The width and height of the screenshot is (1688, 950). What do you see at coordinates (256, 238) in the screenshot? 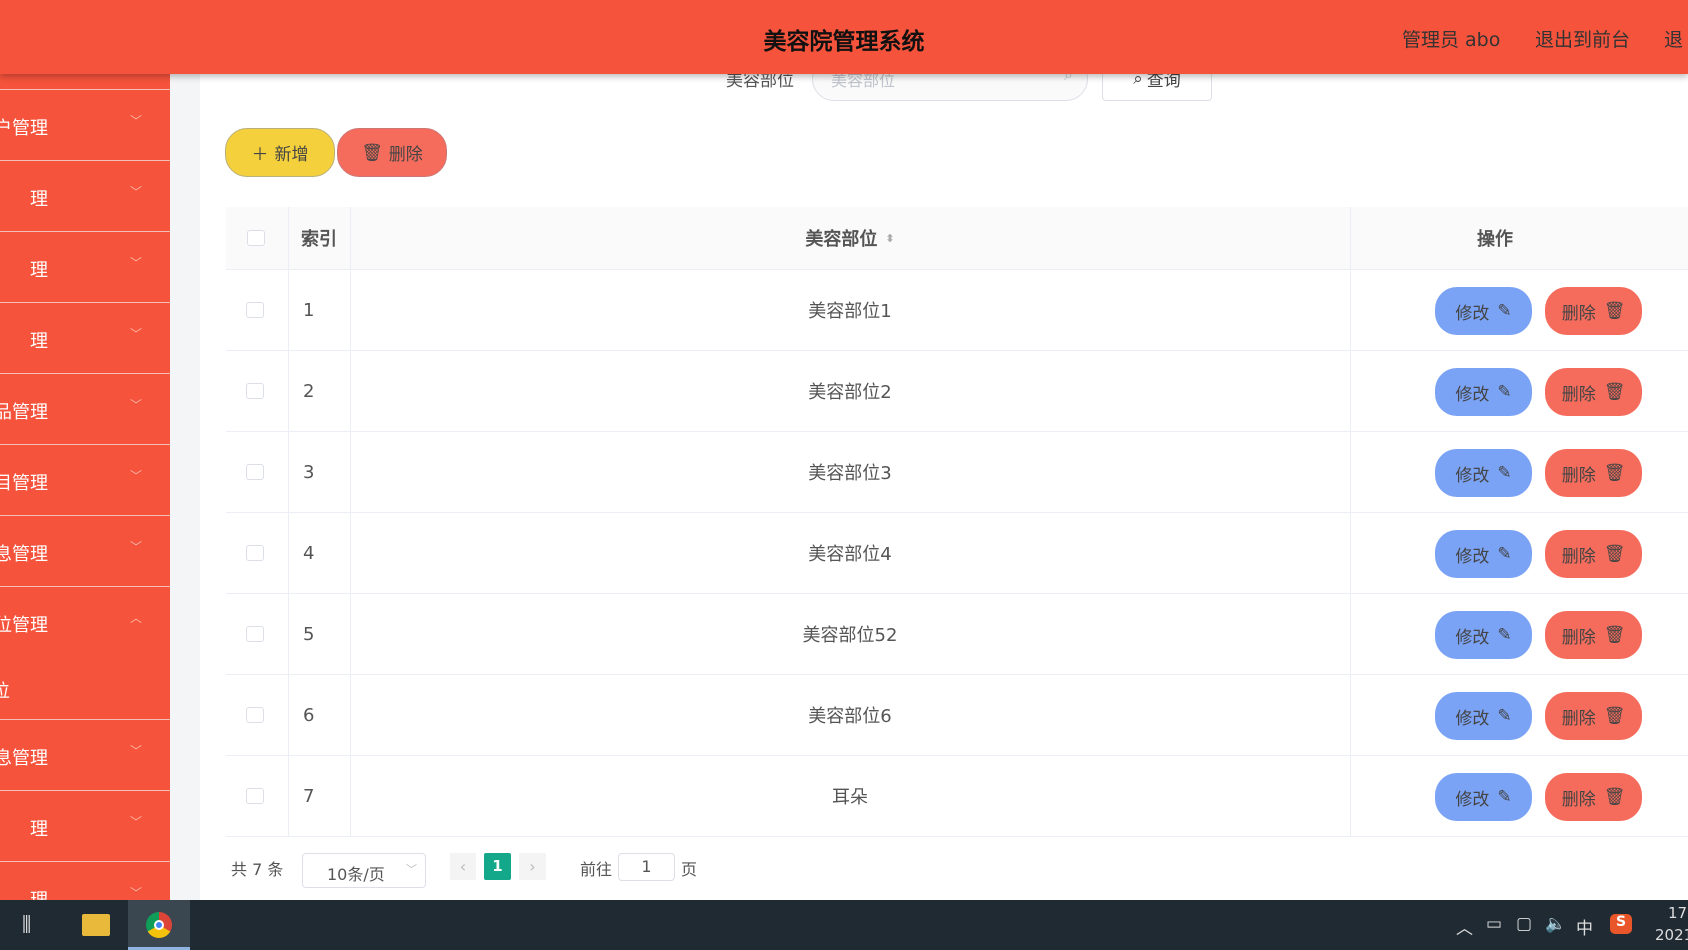
I see `select-all-checkbox` at bounding box center [256, 238].